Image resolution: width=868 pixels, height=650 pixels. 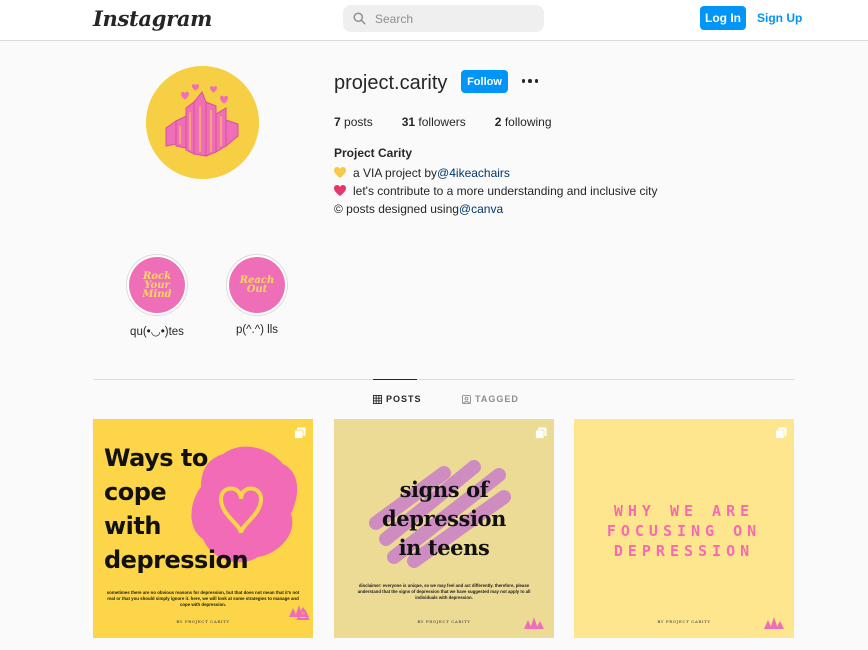 I want to click on highlight-cover: Rock Your Mind, so click(x=157, y=285).